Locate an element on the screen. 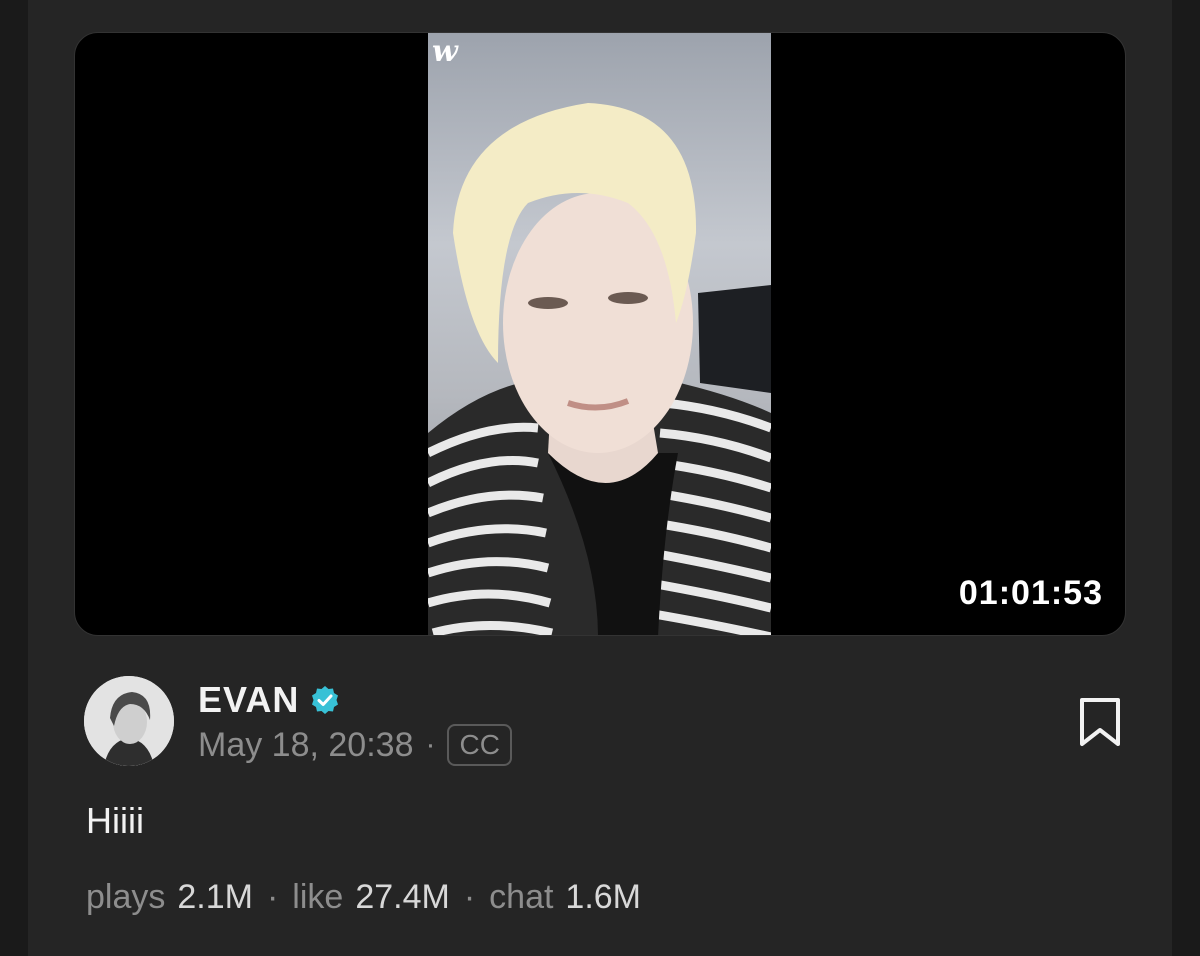  verified-badge-icon is located at coordinates (325, 700).